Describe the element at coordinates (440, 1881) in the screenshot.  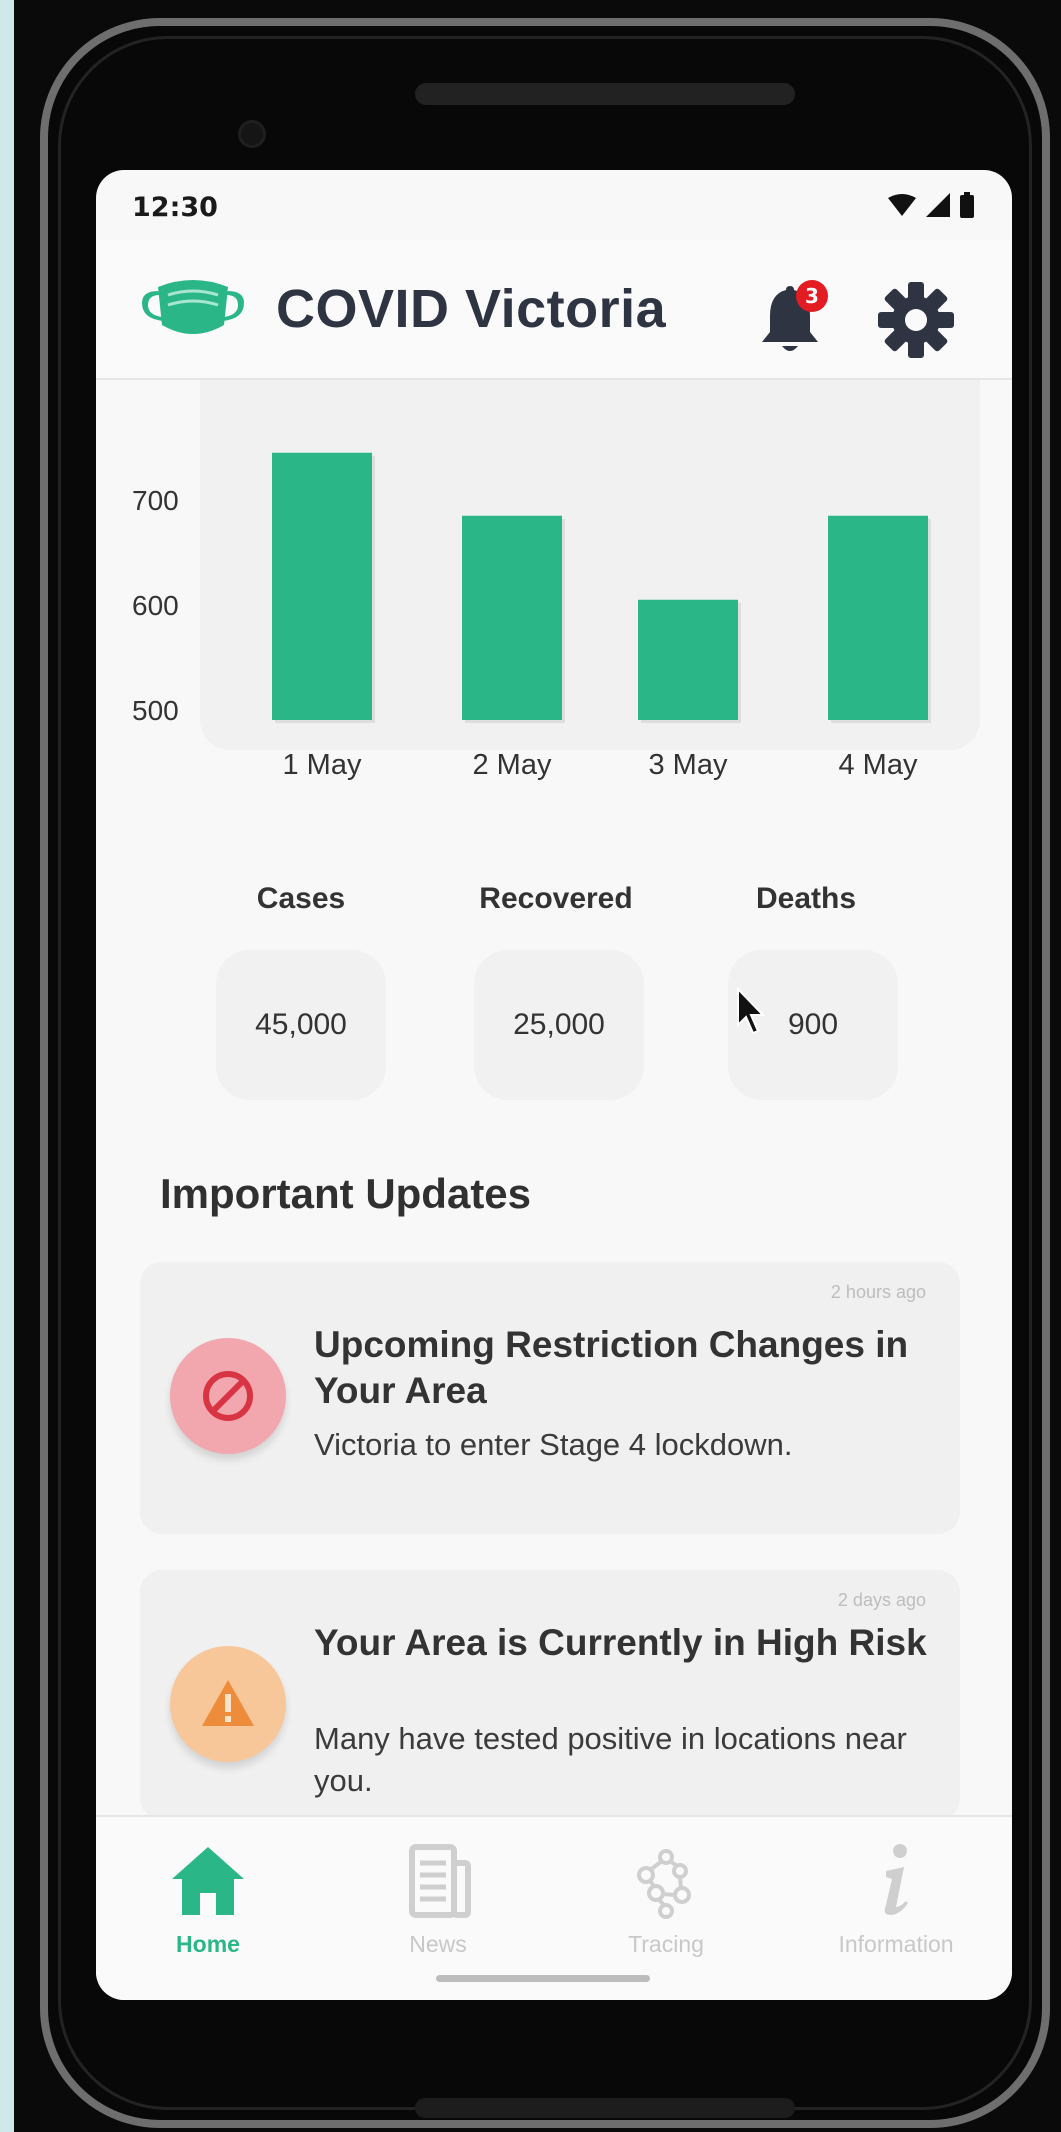
I see `news-icon` at that location.